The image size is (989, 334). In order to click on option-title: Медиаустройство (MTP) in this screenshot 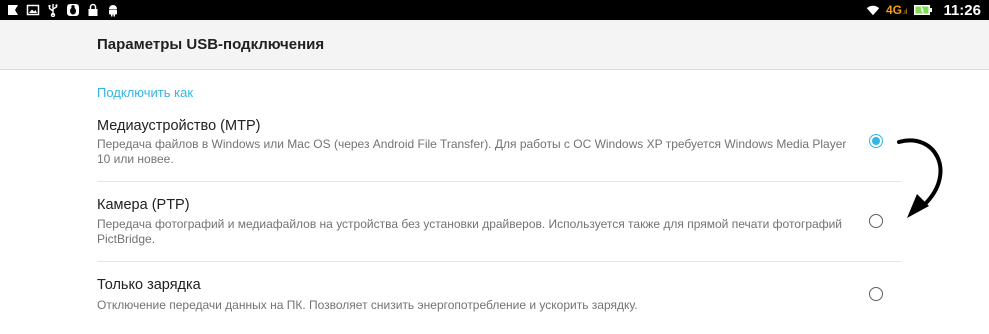, I will do `click(179, 126)`.